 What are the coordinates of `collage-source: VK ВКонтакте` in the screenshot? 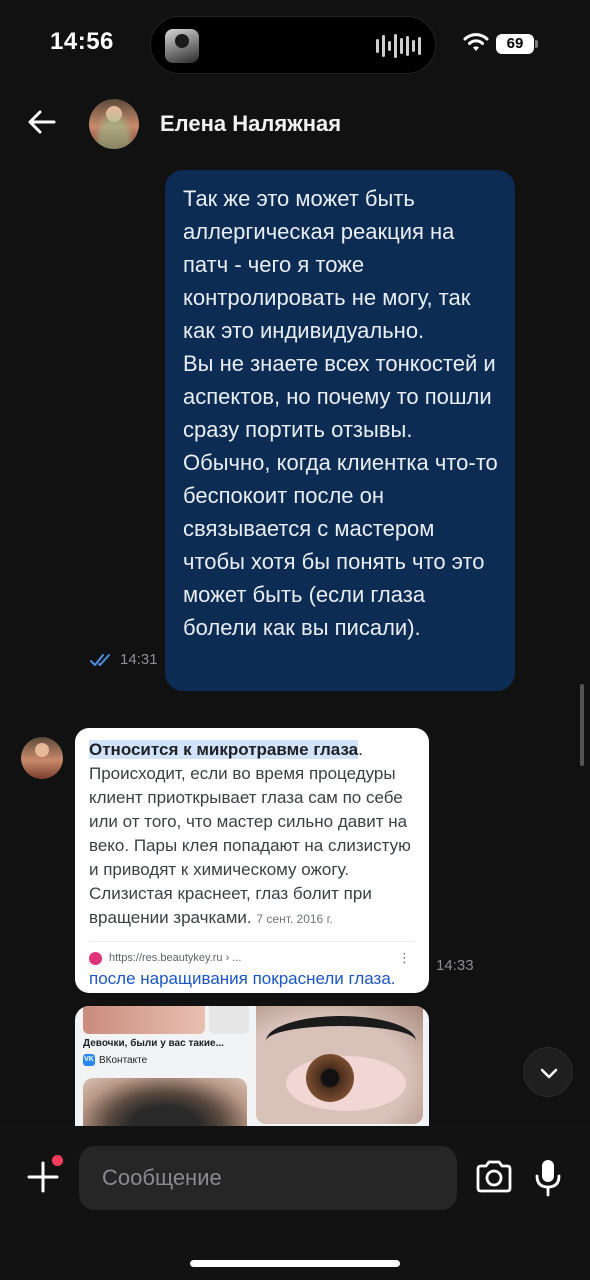 It's located at (115, 1060).